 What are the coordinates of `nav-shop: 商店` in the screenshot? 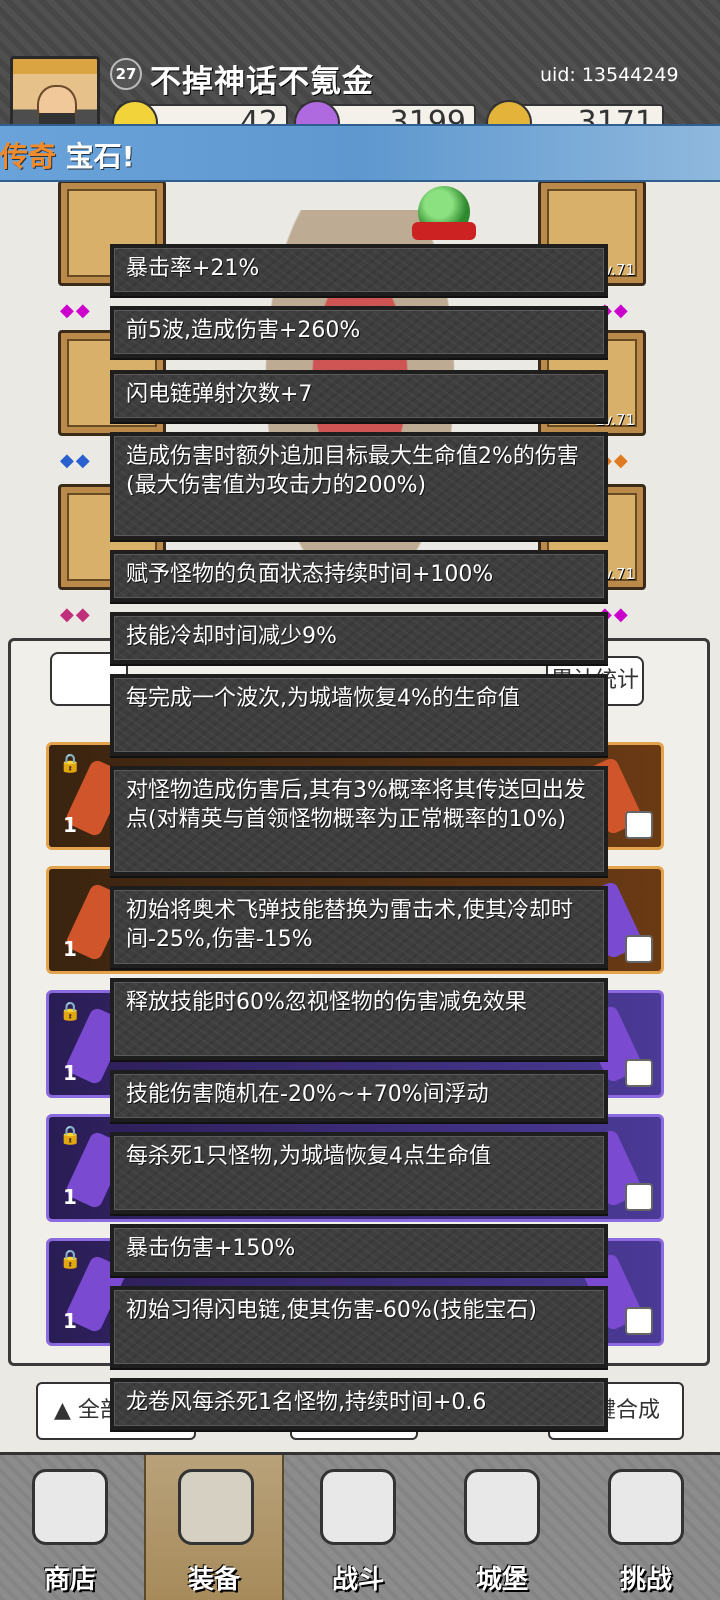 It's located at (70, 1527).